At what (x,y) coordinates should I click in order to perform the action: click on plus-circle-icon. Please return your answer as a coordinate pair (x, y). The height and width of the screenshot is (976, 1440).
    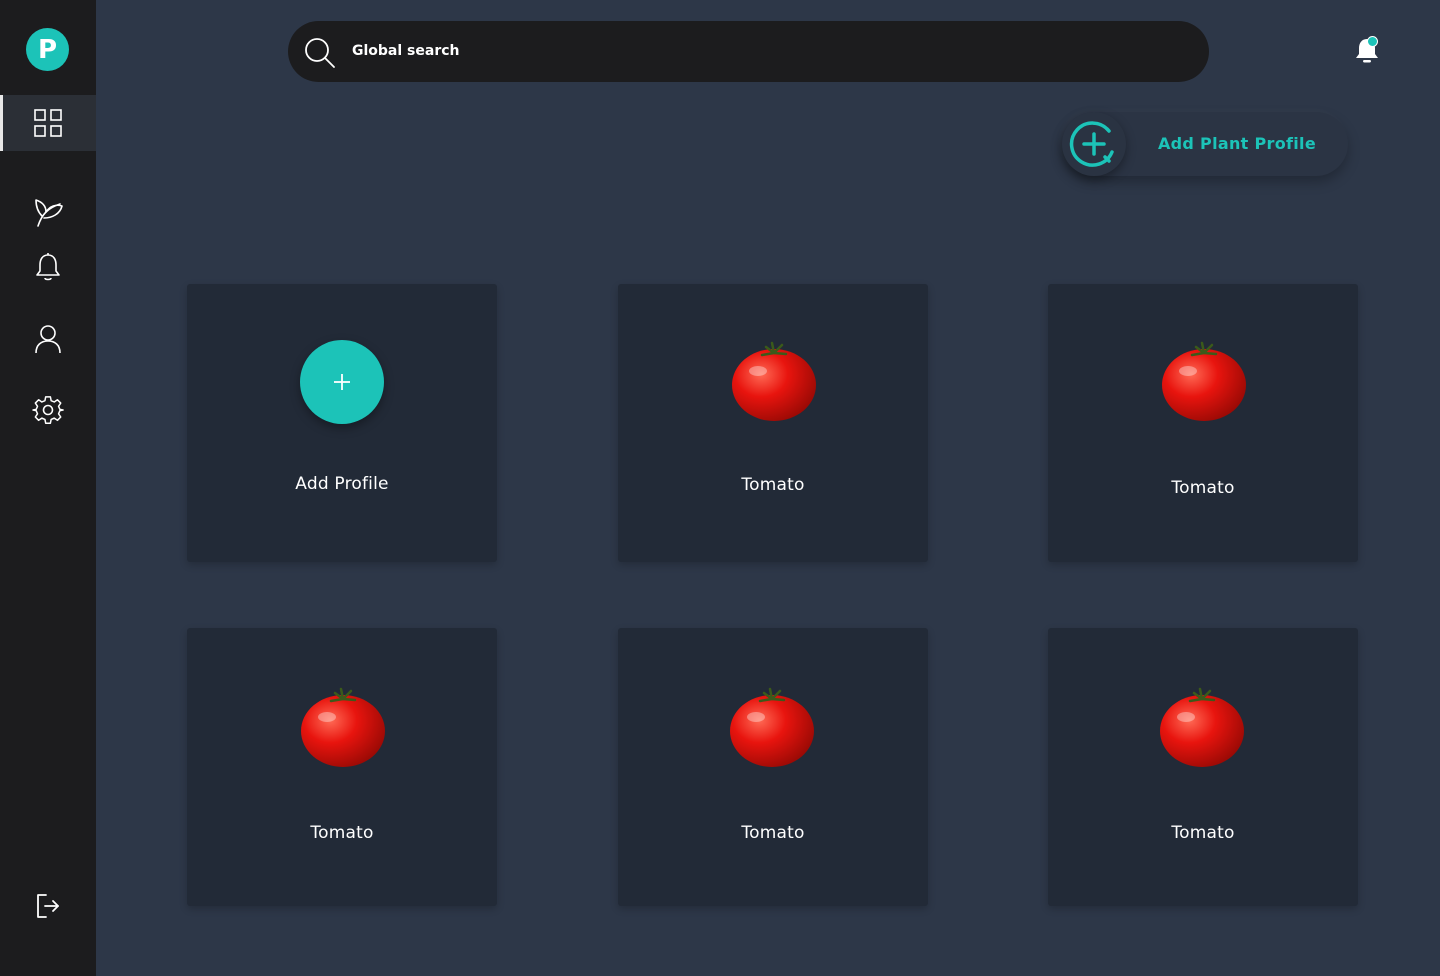
    Looking at the image, I should click on (1091, 144).